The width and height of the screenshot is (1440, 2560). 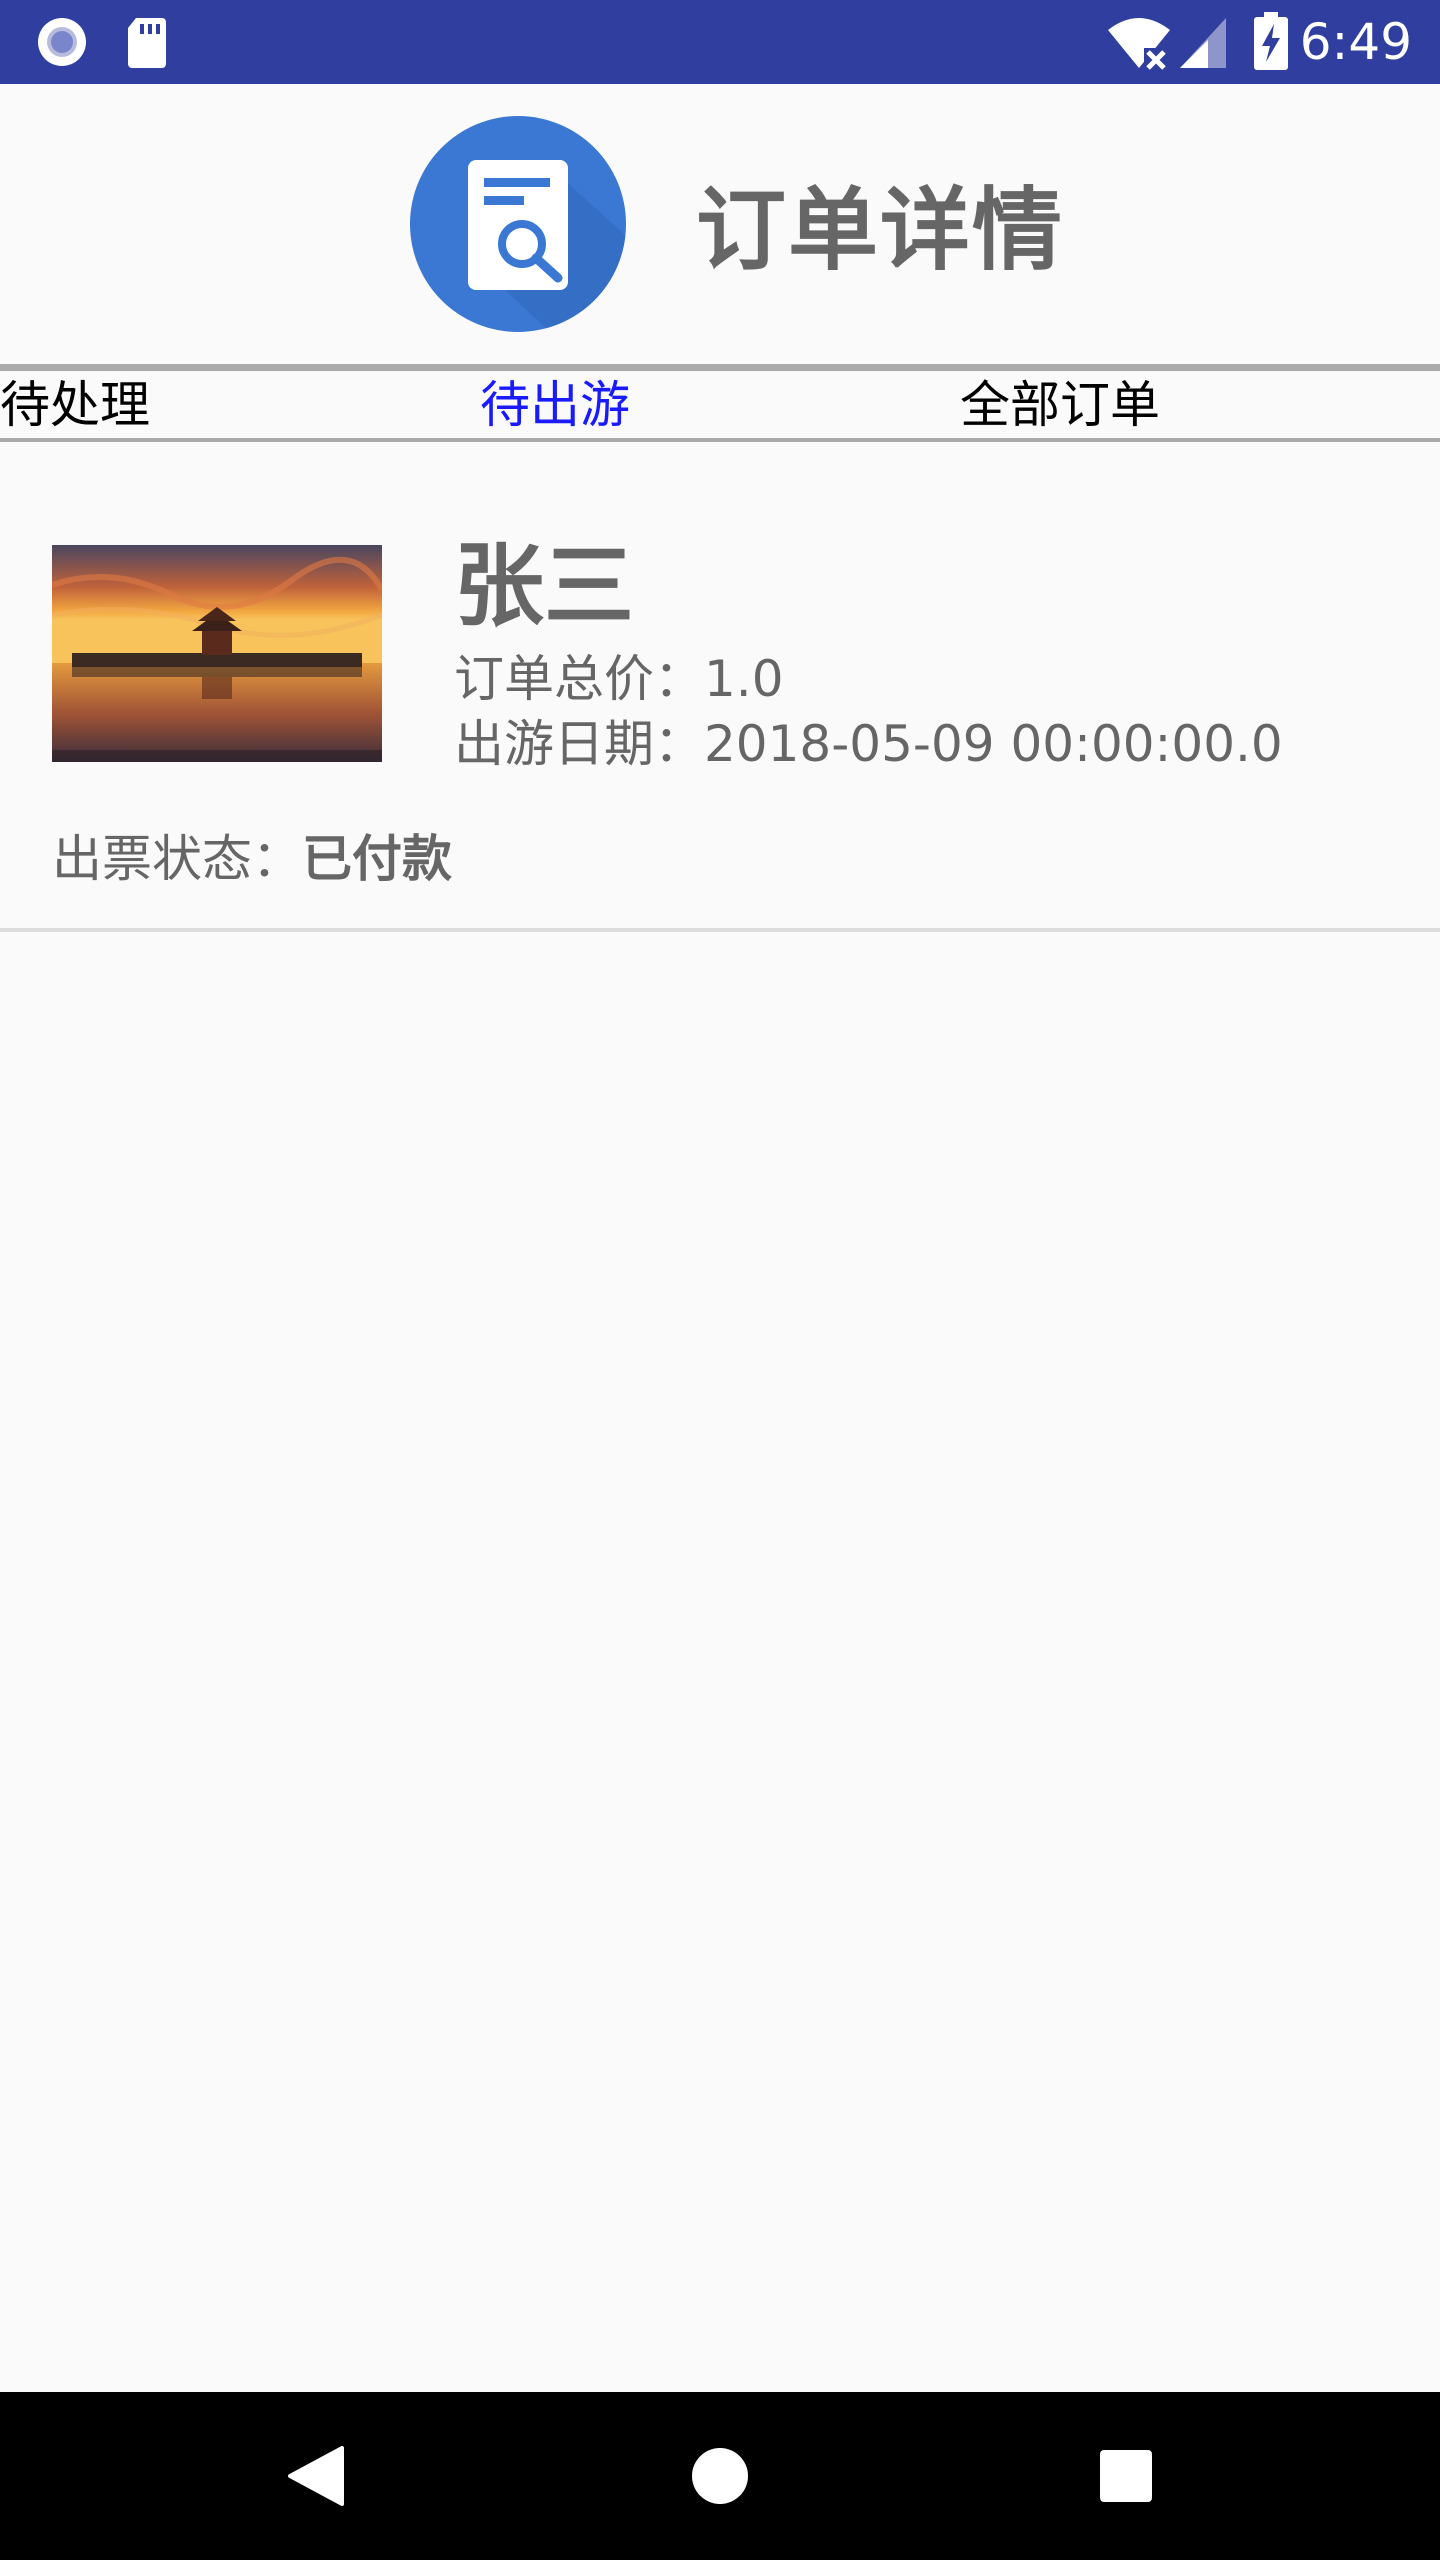 I want to click on sd-card-icon, so click(x=147, y=43).